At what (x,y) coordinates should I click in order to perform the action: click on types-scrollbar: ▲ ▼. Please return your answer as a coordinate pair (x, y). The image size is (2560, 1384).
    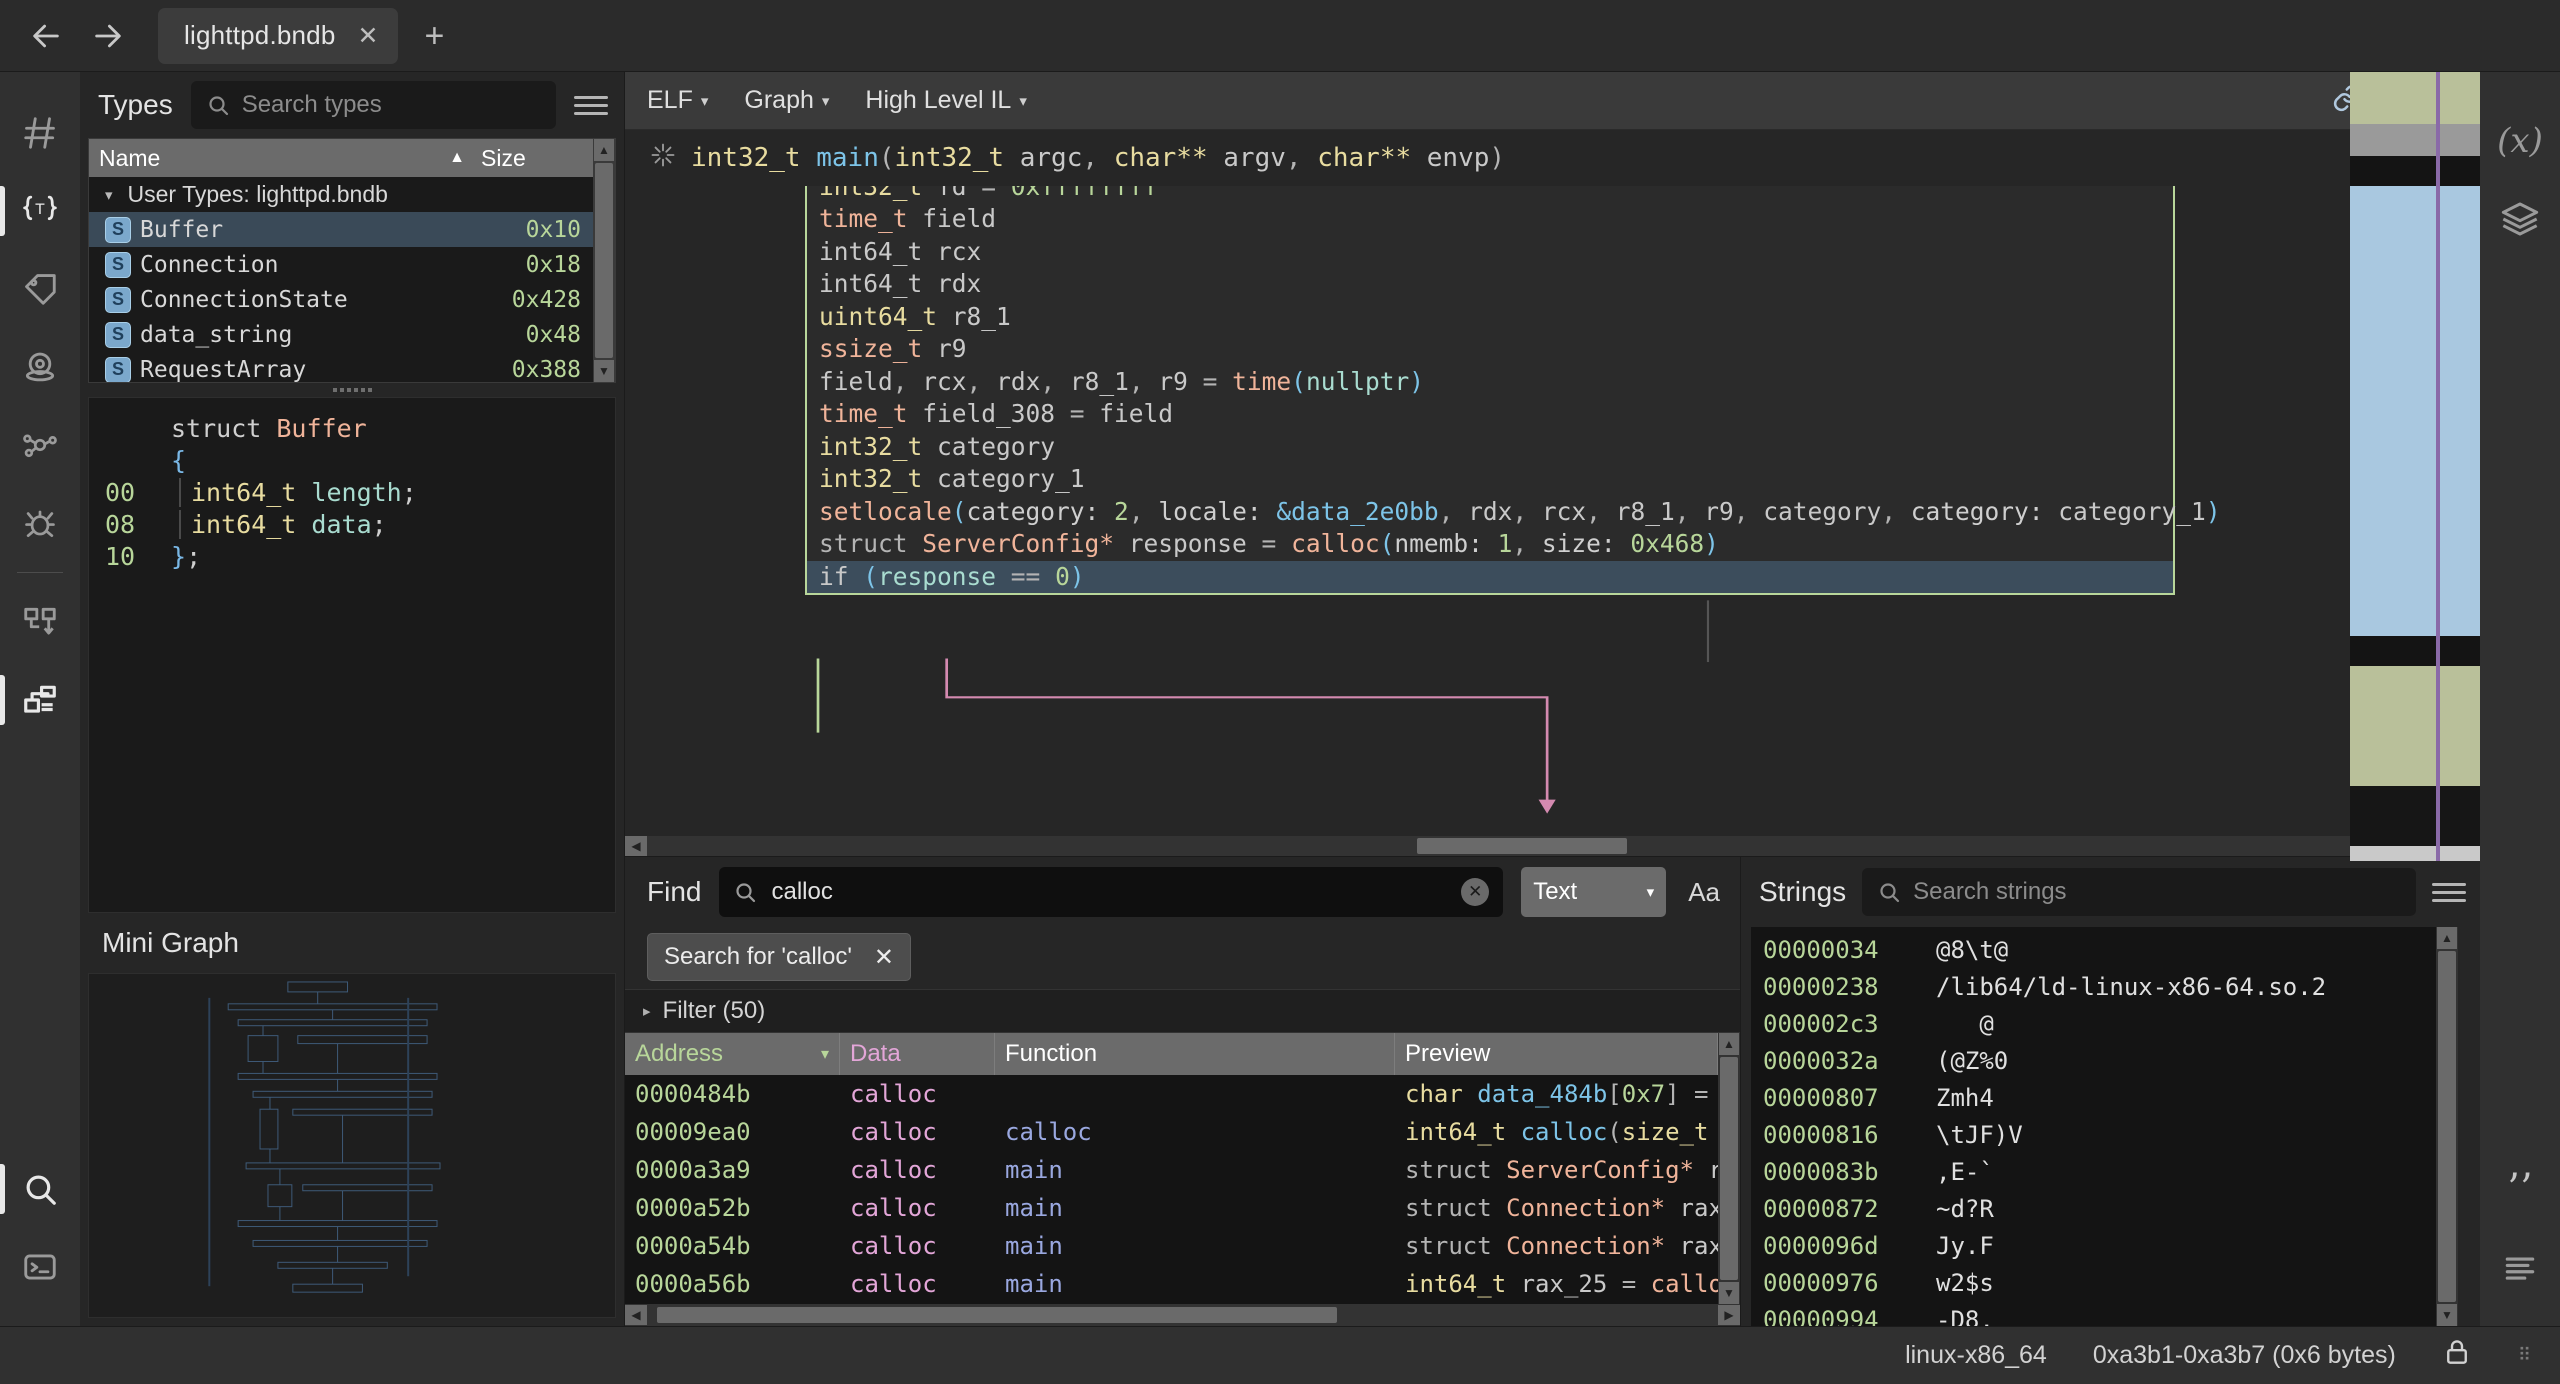
    Looking at the image, I should click on (604, 260).